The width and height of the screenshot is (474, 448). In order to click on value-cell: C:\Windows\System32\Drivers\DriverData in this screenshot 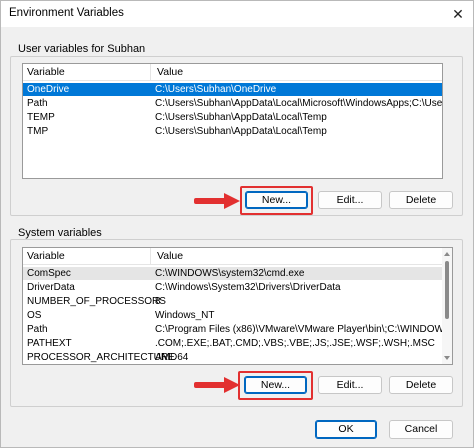, I will do `click(248, 287)`.